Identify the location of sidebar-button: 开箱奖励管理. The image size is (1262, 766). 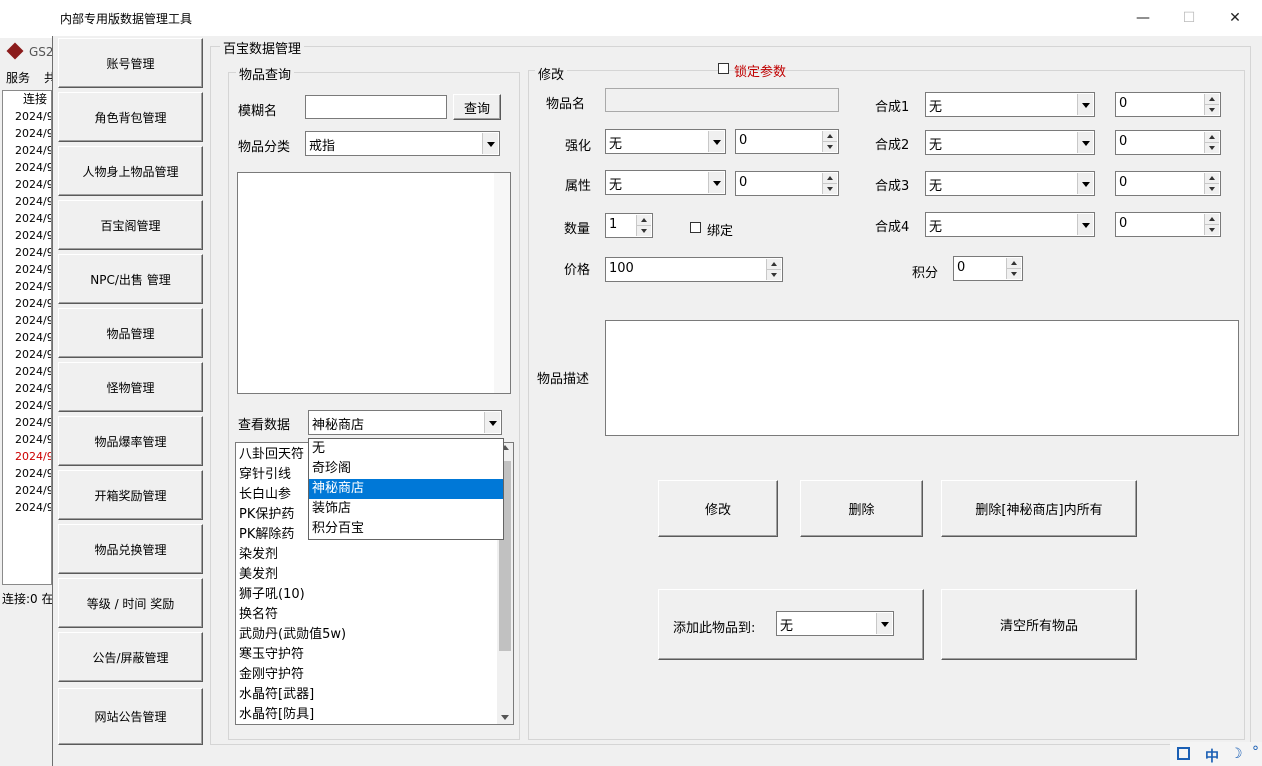
(130, 495).